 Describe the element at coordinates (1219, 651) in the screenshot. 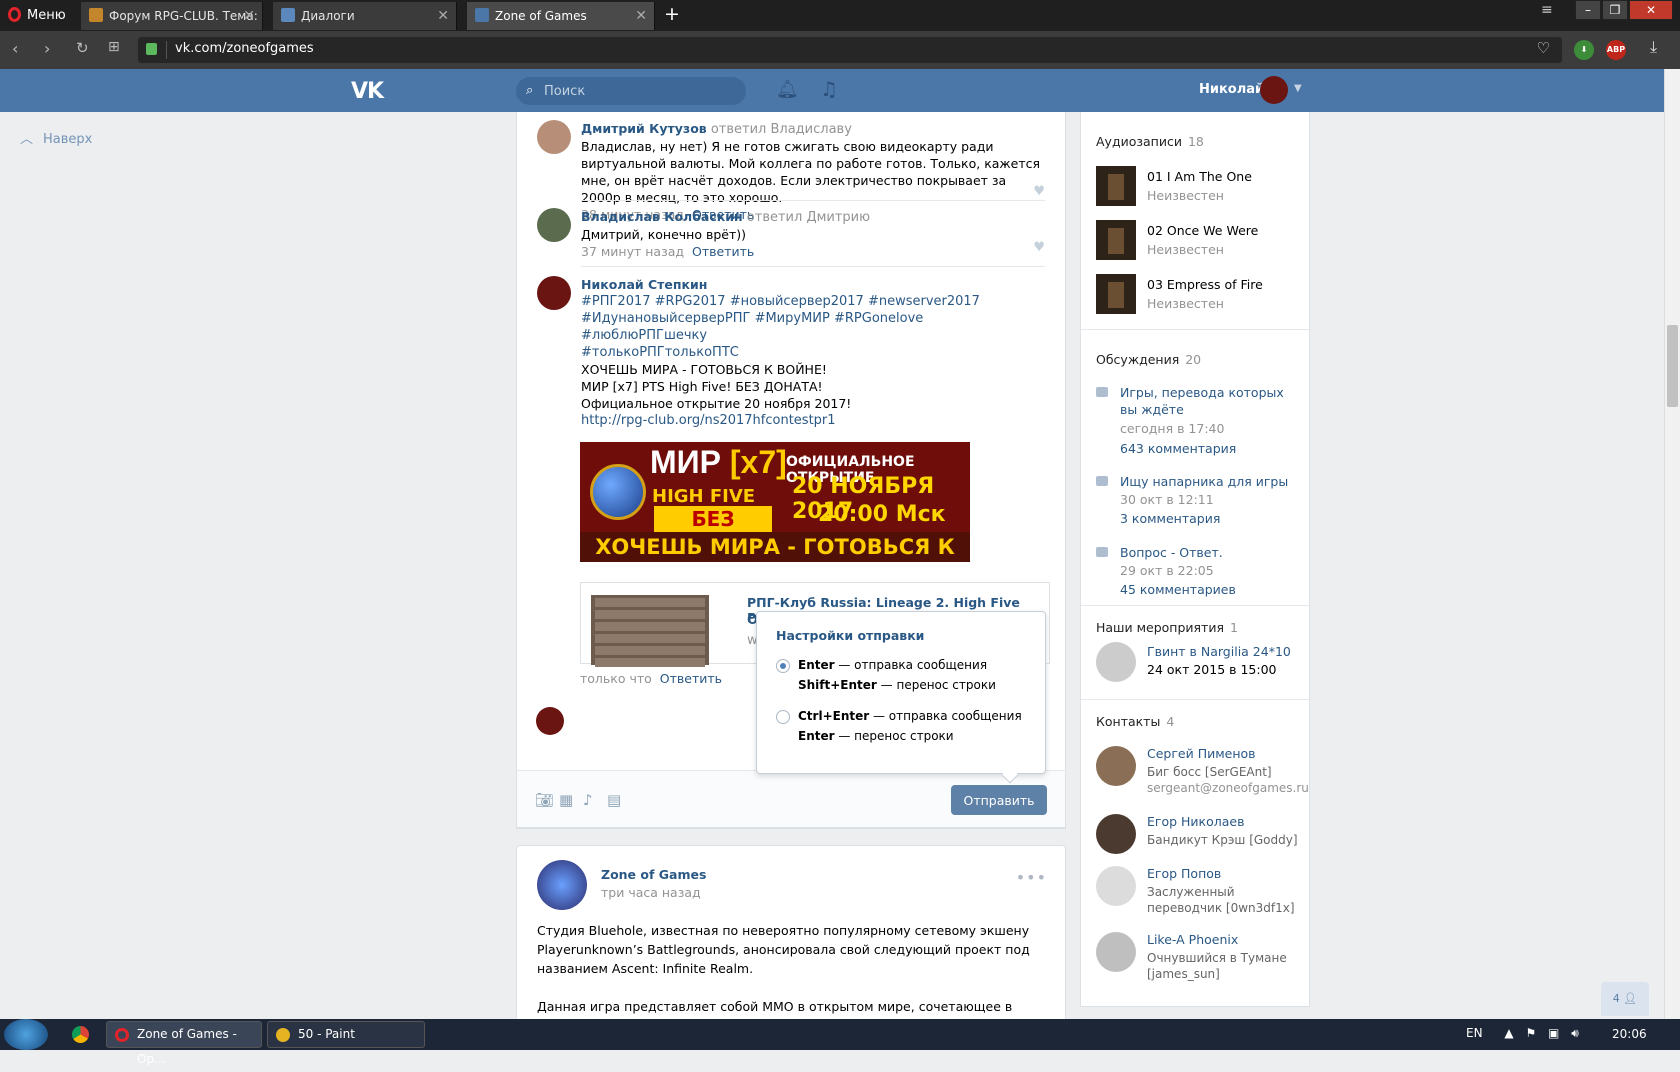

I see `event-title: Гвинт в Nargilia 24*10` at that location.